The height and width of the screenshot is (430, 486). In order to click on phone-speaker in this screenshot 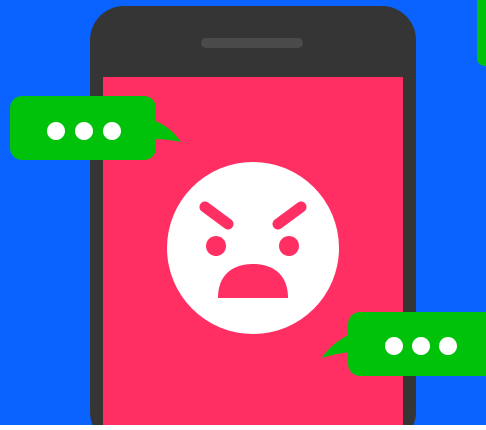, I will do `click(252, 43)`.